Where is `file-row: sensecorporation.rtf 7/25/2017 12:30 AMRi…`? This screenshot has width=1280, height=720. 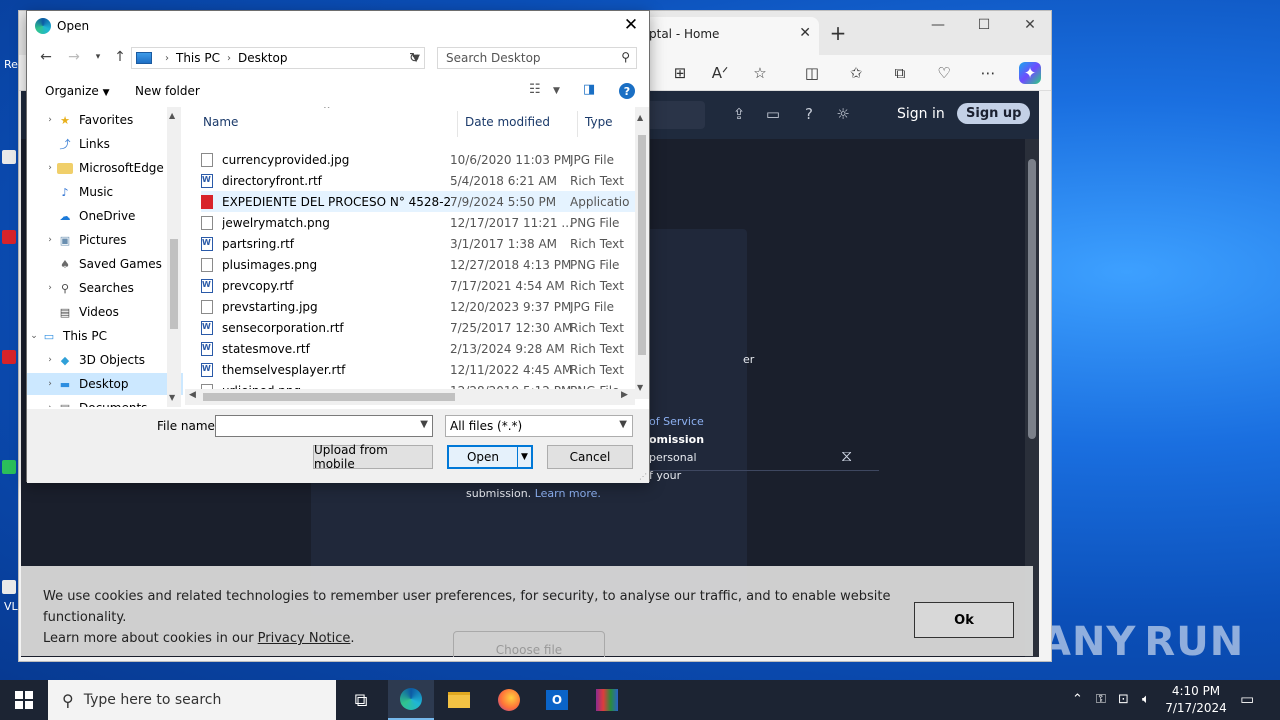
file-row: sensecorporation.rtf 7/25/2017 12:30 AMRi… is located at coordinates (418, 327).